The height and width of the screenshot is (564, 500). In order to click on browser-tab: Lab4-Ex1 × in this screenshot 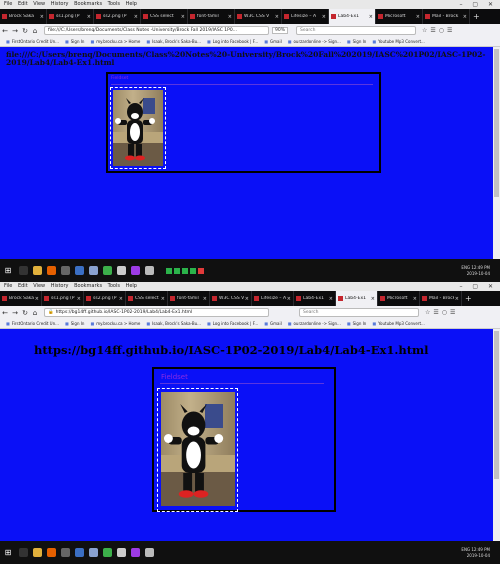, I will do `click(315, 298)`.